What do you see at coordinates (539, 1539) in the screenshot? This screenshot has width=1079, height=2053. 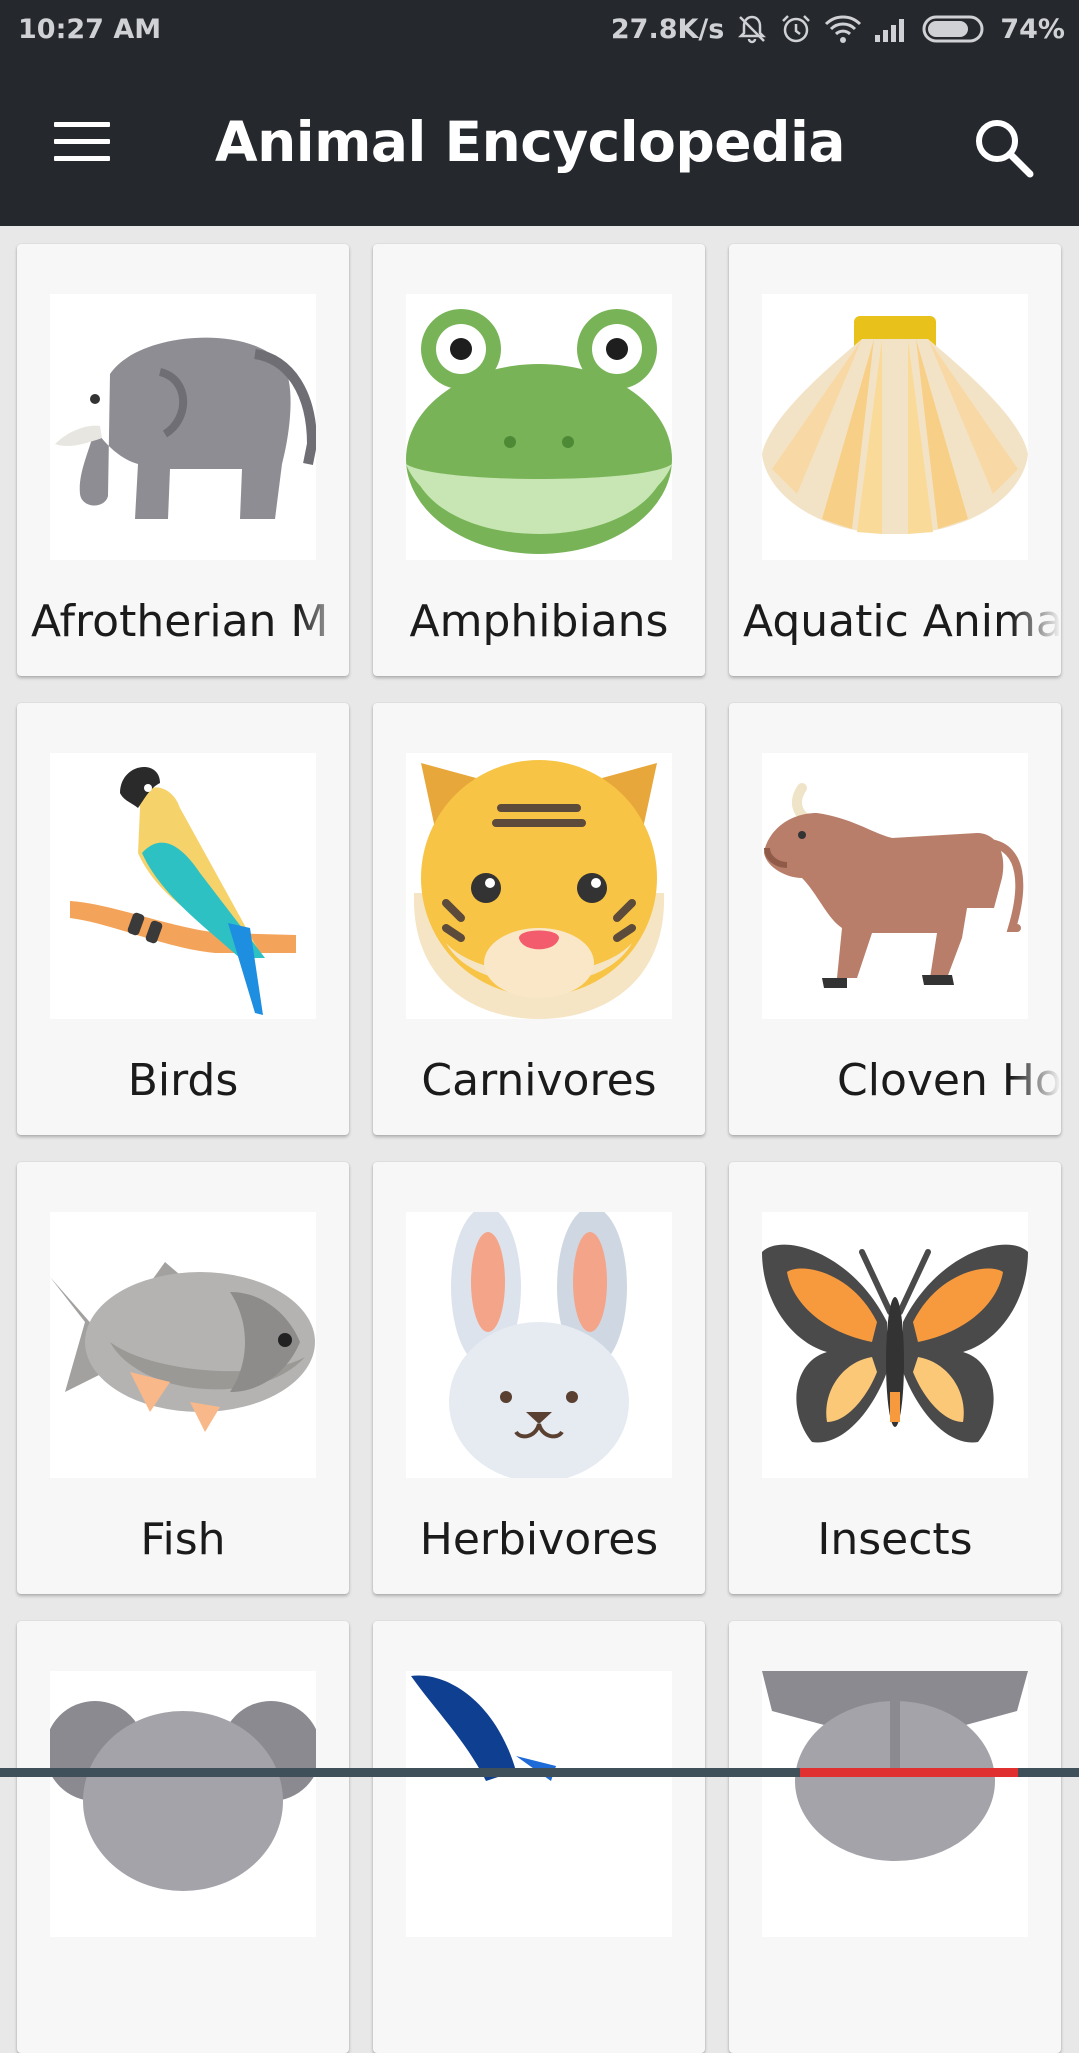 I see `category-label: Herbivores` at bounding box center [539, 1539].